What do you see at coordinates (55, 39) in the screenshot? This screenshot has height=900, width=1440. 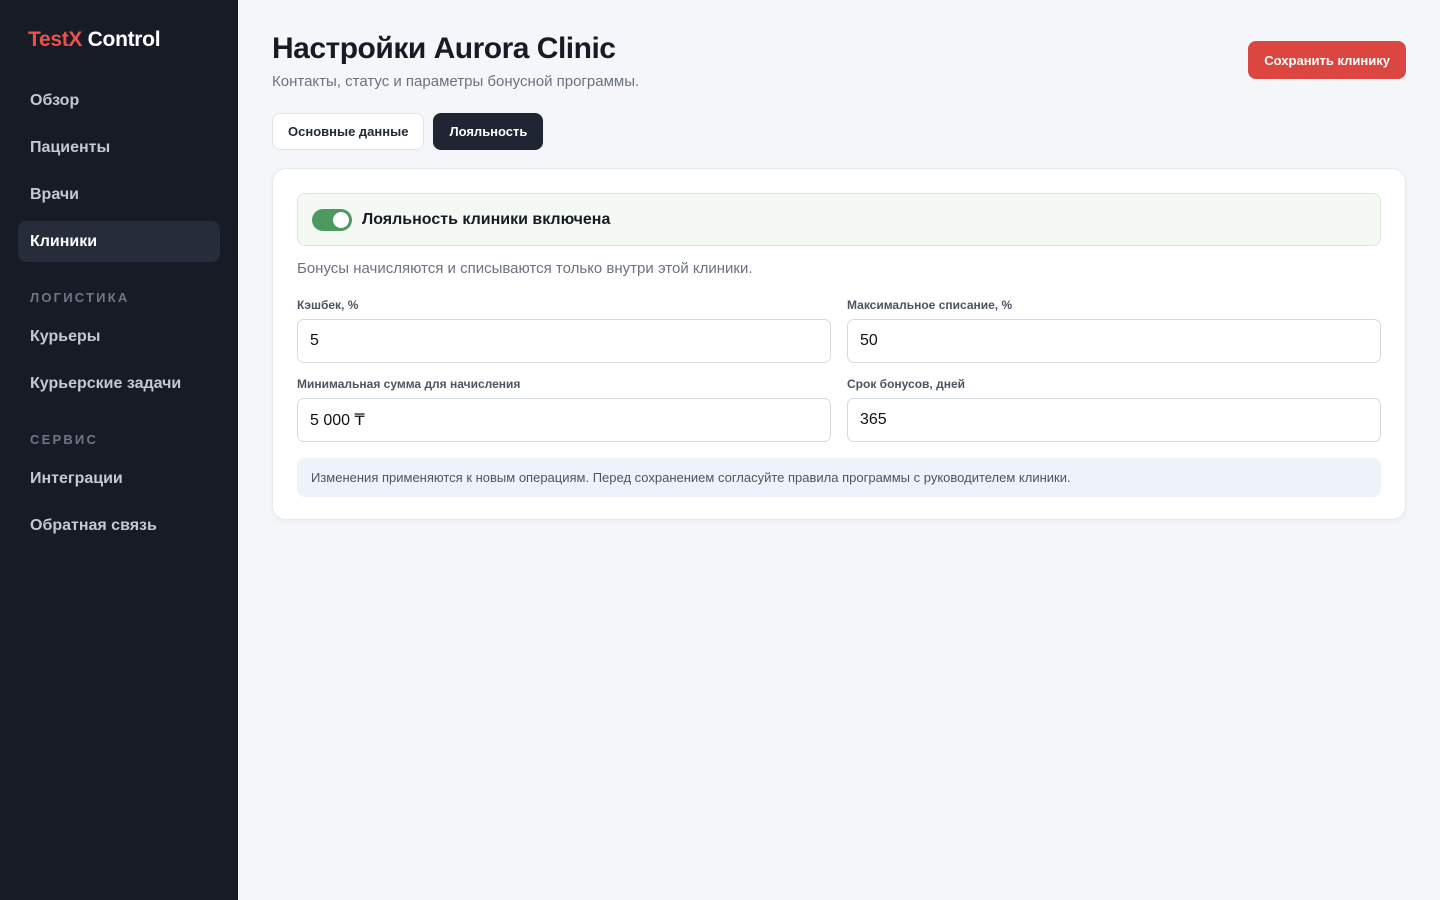 I see `brand-logo-part1: TestX` at bounding box center [55, 39].